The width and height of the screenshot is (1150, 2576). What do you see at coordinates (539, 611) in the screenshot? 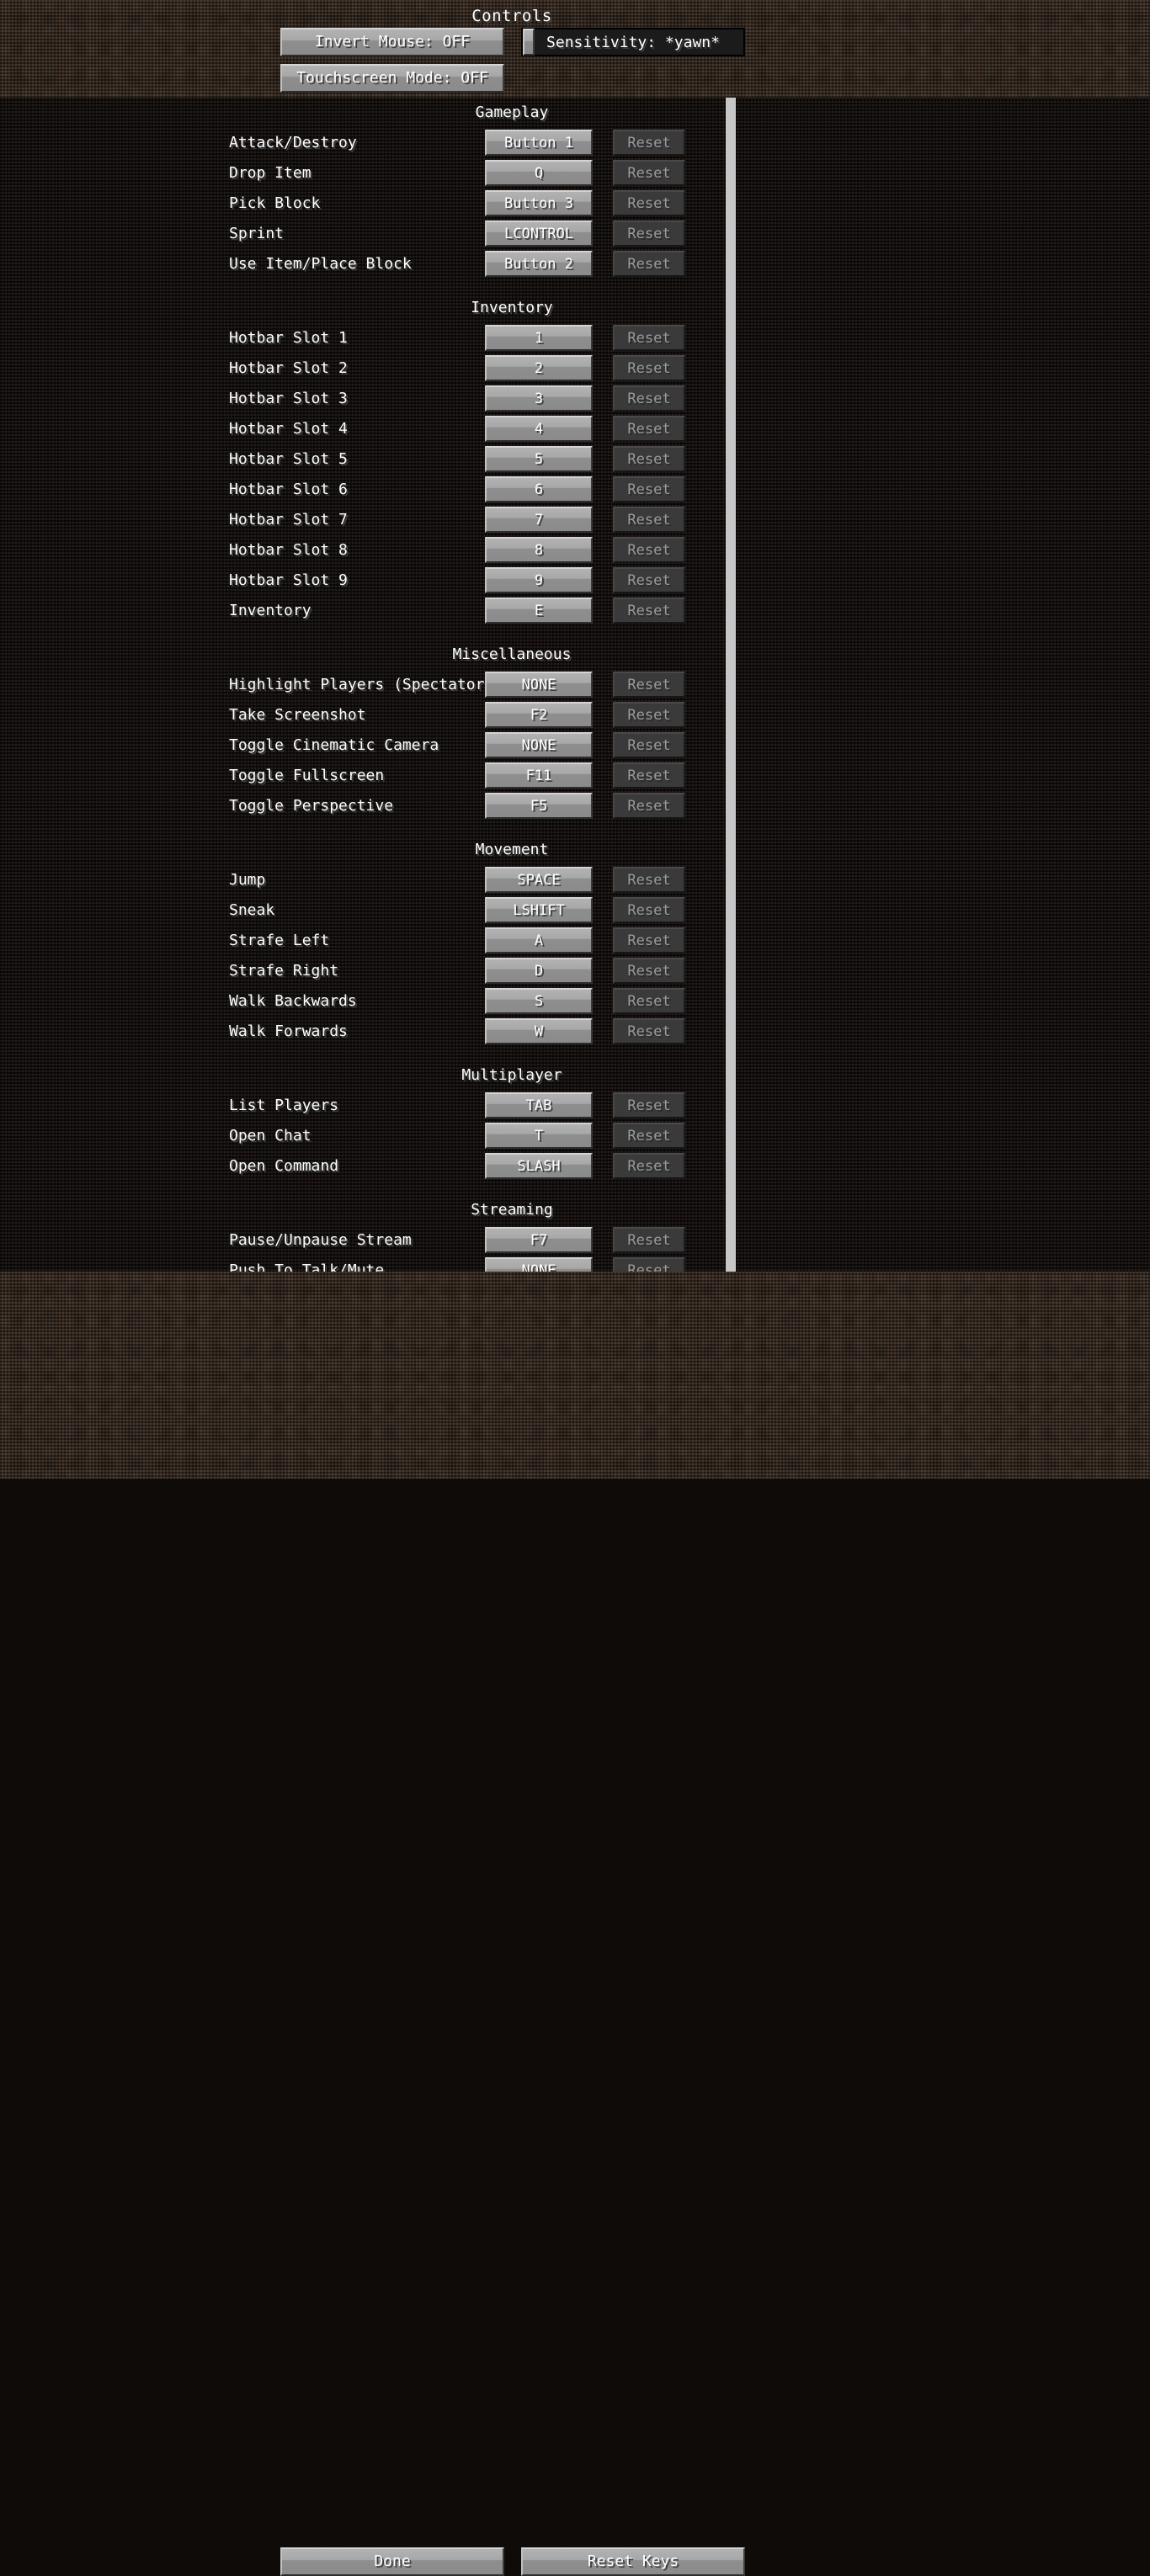
I see `keybind-button: E` at bounding box center [539, 611].